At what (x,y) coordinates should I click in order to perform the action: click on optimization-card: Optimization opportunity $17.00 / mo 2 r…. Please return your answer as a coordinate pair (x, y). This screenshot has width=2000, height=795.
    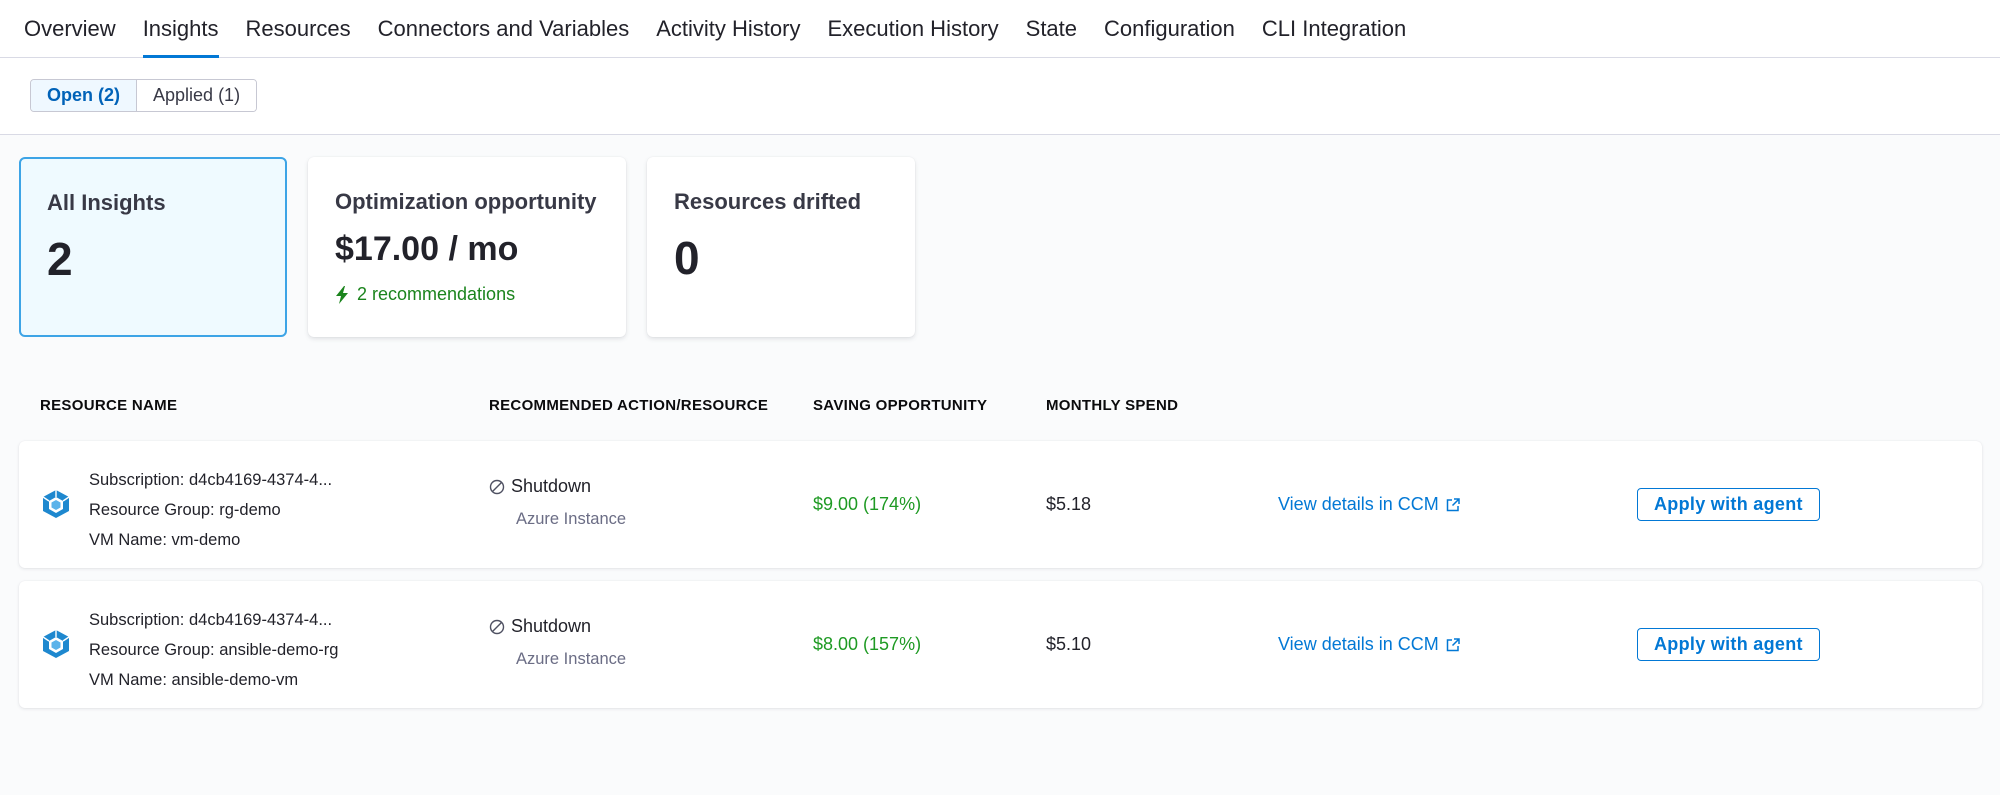
    Looking at the image, I should click on (467, 247).